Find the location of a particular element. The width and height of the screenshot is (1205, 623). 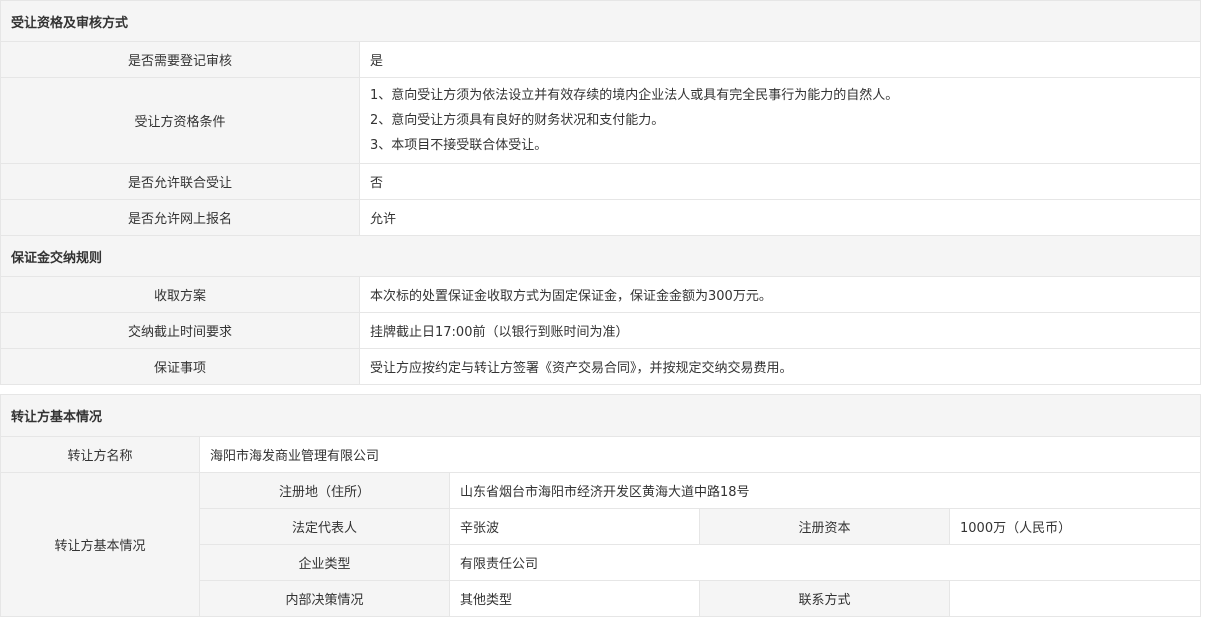

field-value: 受让方应按约定与转让方签署《资产交易合同》，并按规定交纳交易费用。 is located at coordinates (780, 366).